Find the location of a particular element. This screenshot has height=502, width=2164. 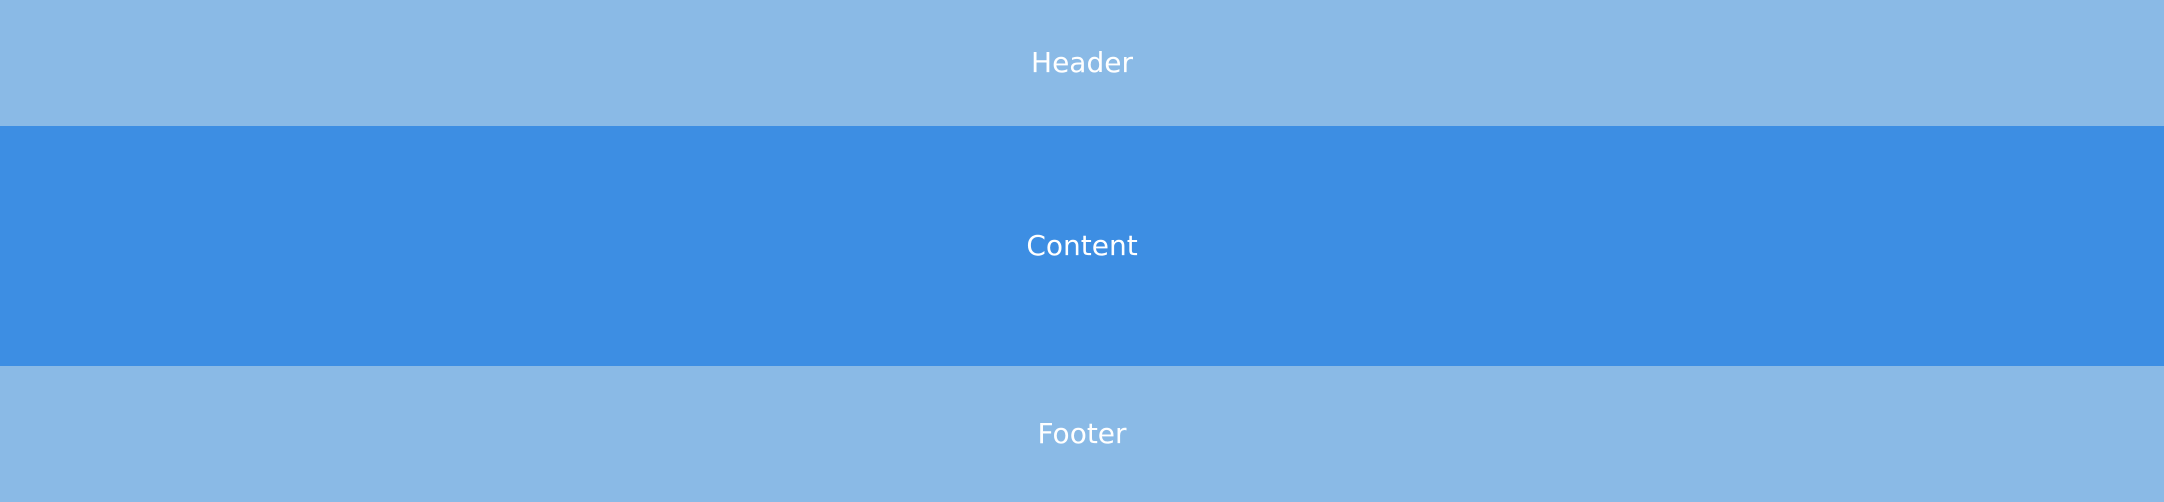

content-label: Content is located at coordinates (1082, 245).